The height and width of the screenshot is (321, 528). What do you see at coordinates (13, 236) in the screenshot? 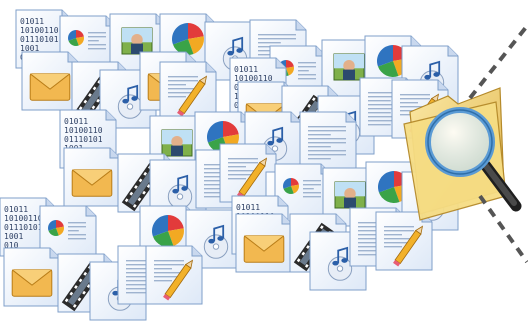
I see `binary-line: 1001` at bounding box center [13, 236].